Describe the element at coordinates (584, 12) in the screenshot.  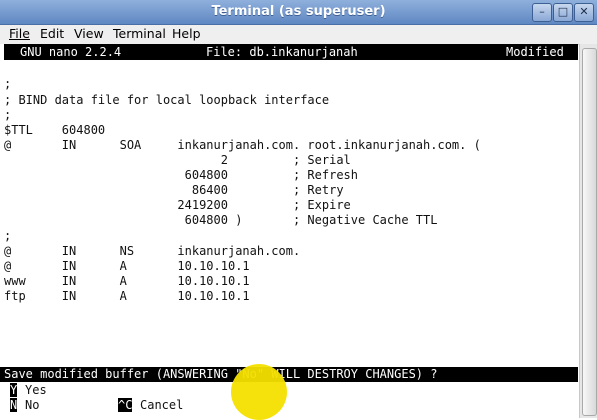
I see `close-button: ✕` at that location.